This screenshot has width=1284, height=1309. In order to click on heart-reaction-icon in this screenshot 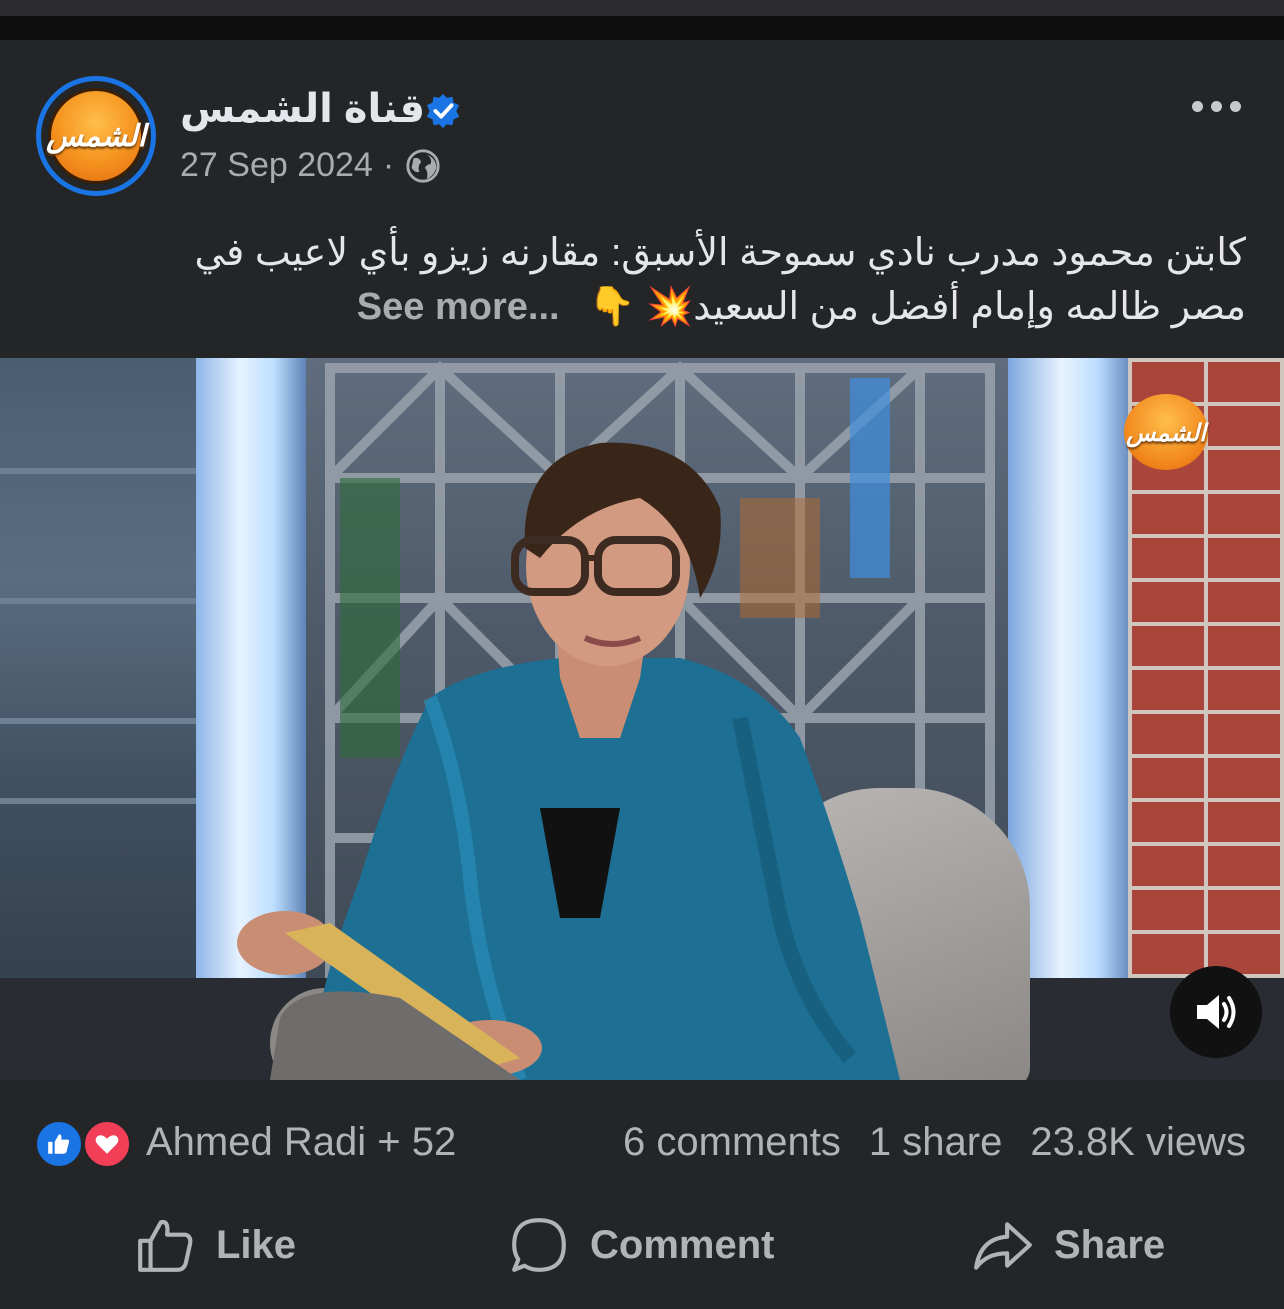, I will do `click(107, 1144)`.